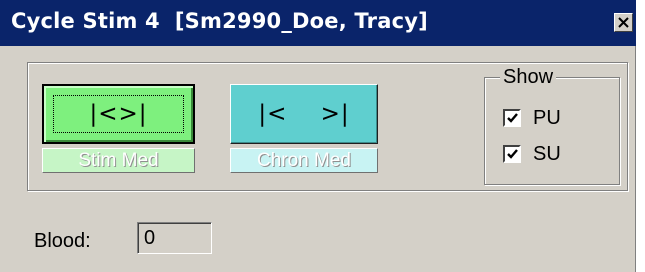 This screenshot has height=272, width=645. I want to click on stim-med-label: Stim Med, so click(118, 160).